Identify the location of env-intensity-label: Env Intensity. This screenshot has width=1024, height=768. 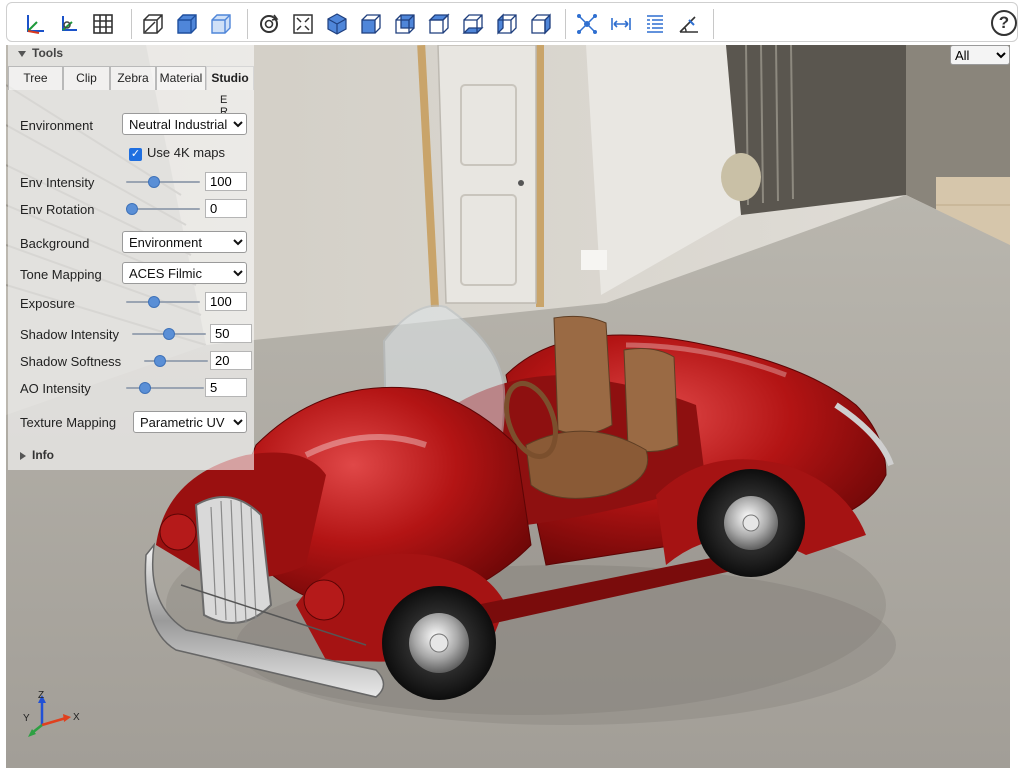
(57, 182).